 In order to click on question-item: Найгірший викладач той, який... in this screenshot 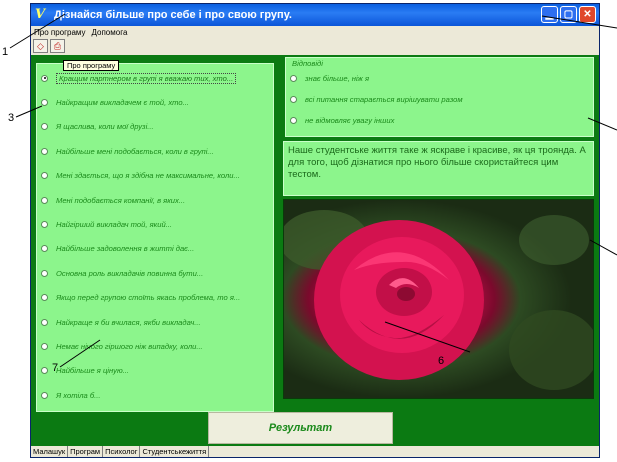, I will do `click(106, 224)`.